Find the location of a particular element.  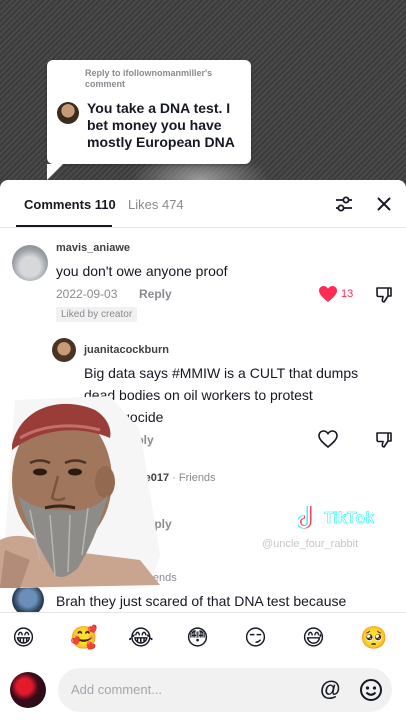

reply-button: Reply is located at coordinates (155, 294).